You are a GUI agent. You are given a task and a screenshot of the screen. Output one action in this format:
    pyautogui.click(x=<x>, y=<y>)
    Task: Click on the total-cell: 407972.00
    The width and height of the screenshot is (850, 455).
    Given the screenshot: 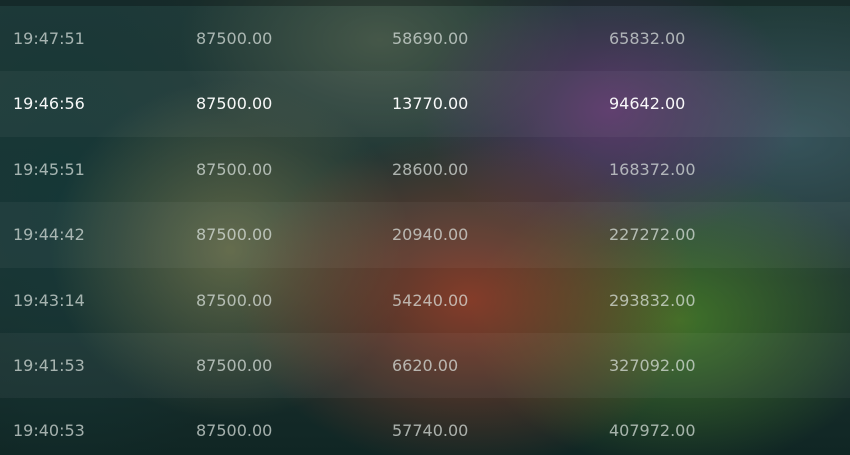 What is the action you would take?
    pyautogui.click(x=652, y=431)
    